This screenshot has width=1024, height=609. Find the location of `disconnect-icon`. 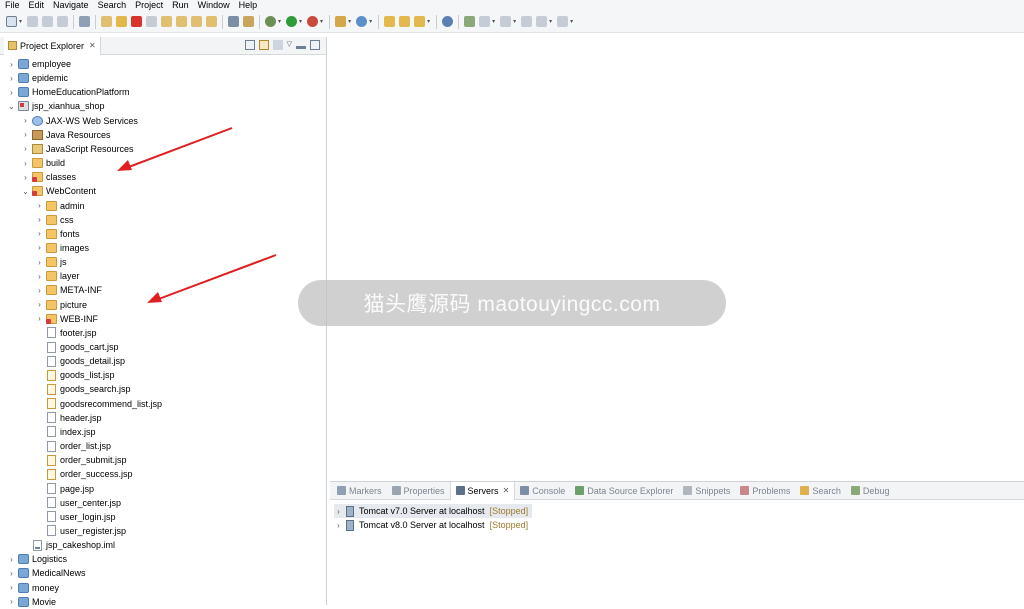

disconnect-icon is located at coordinates (152, 21).